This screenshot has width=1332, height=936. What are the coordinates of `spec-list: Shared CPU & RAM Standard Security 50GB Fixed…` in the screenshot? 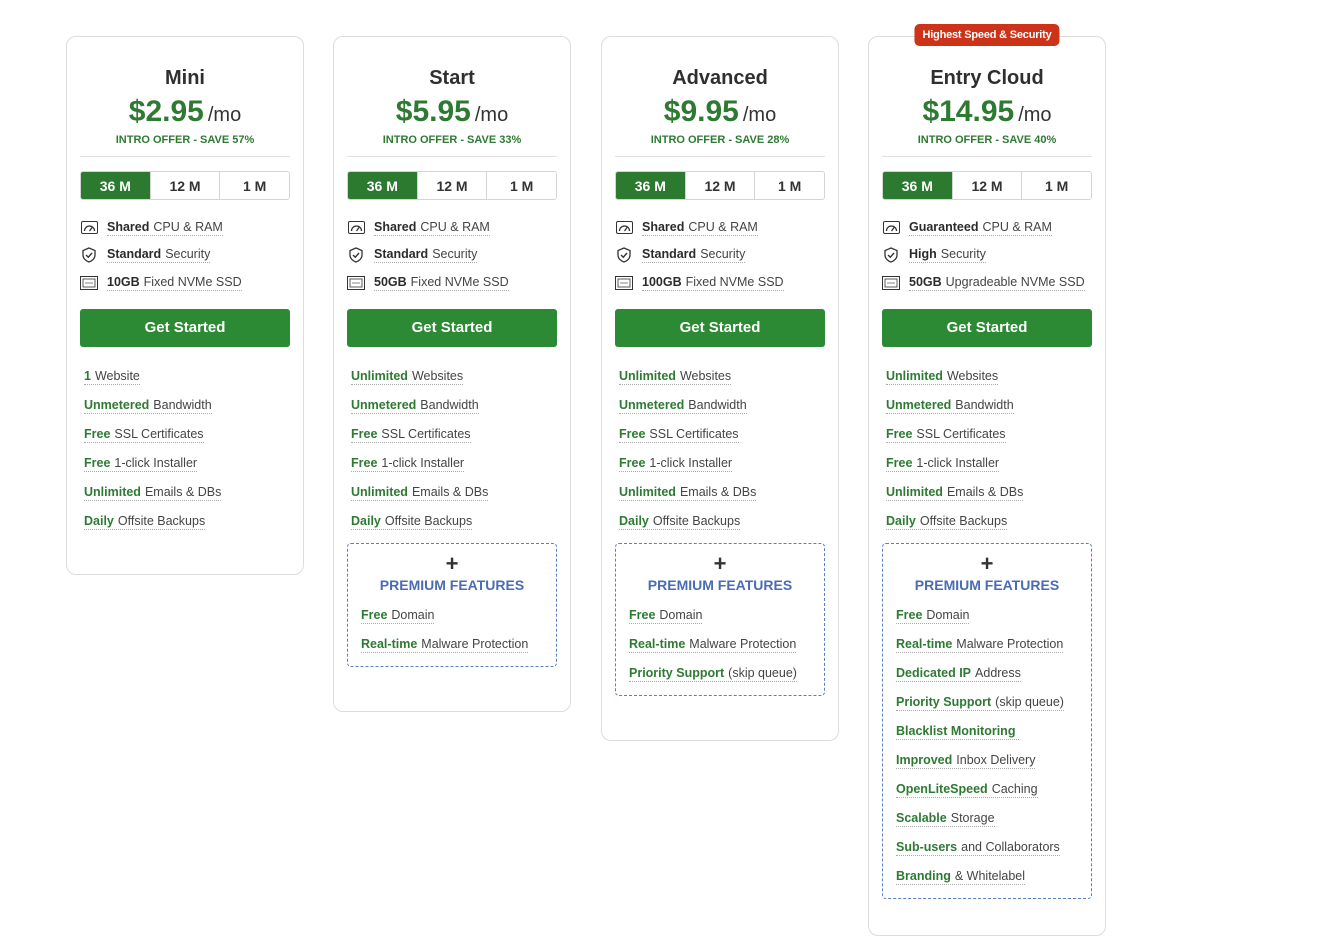 It's located at (452, 255).